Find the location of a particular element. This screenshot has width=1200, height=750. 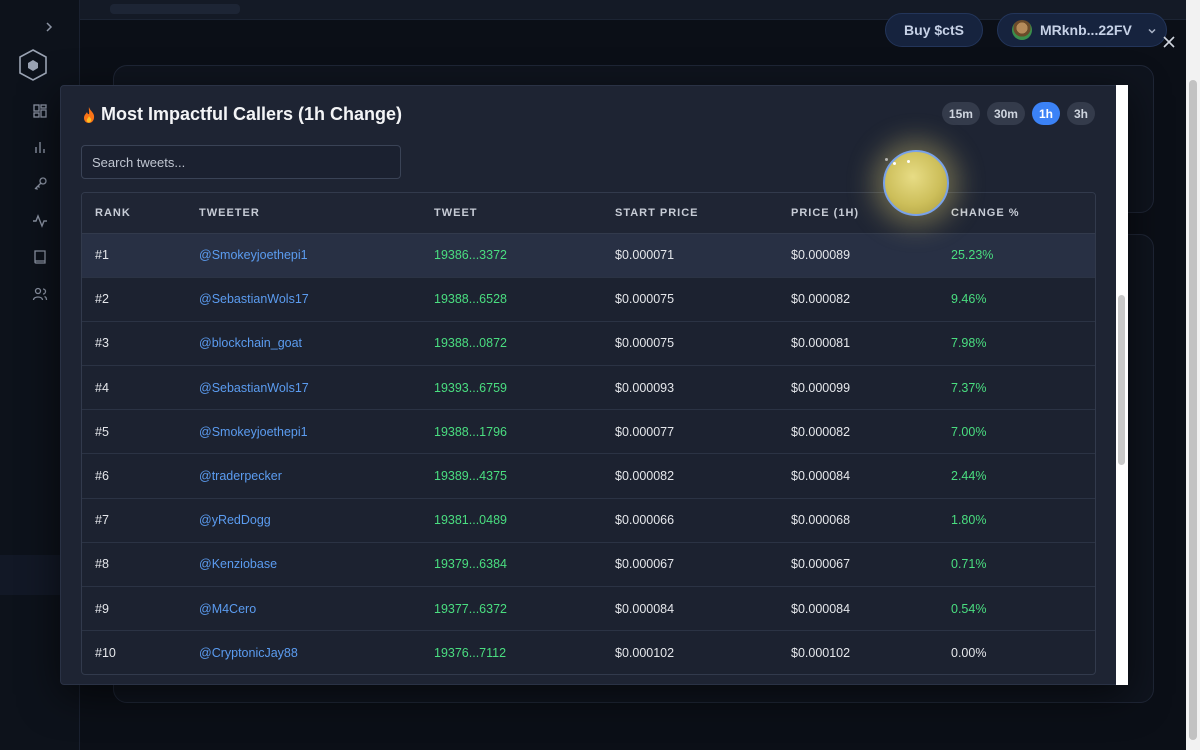

column-header-tweeter: TWEETER is located at coordinates (303, 213).